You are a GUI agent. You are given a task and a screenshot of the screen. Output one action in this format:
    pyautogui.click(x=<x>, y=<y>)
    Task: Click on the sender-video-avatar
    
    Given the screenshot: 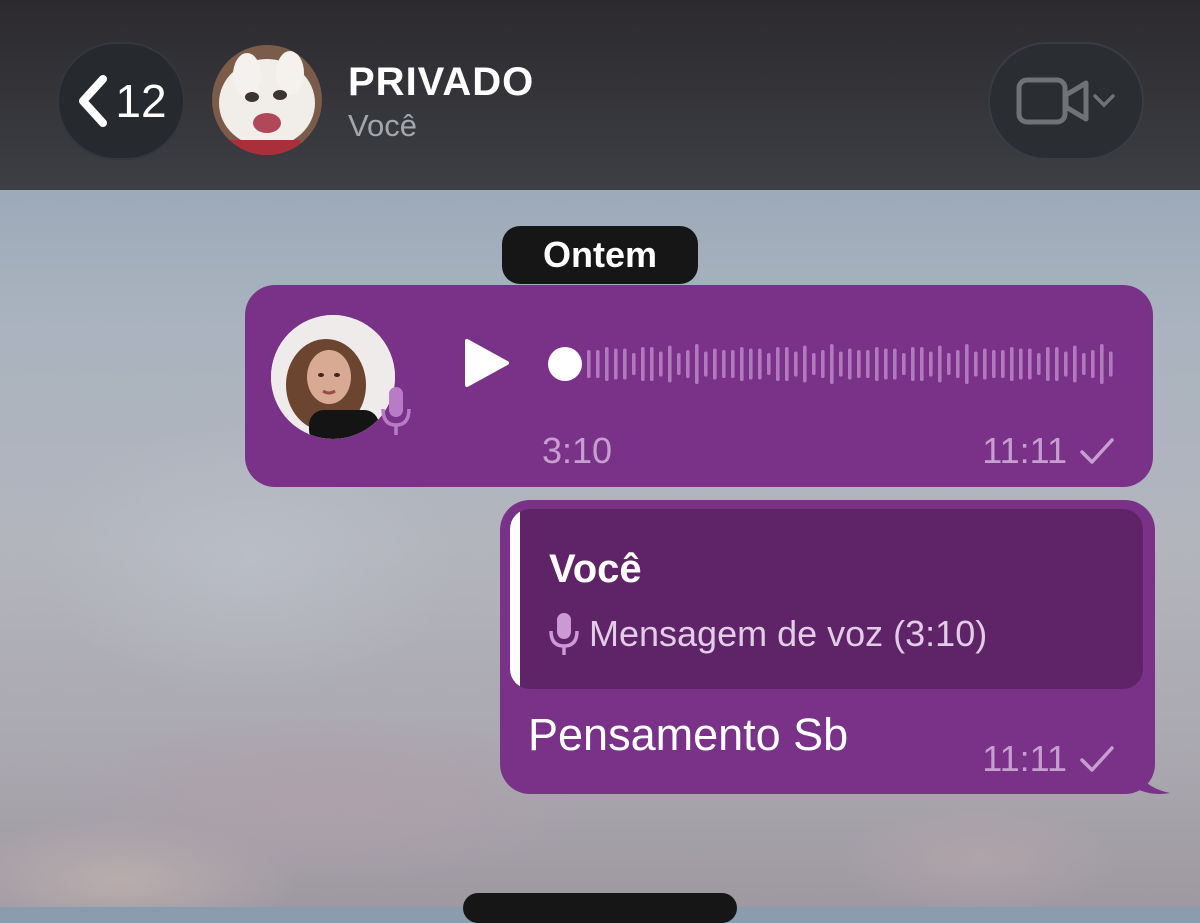 What is the action you would take?
    pyautogui.click(x=333, y=377)
    